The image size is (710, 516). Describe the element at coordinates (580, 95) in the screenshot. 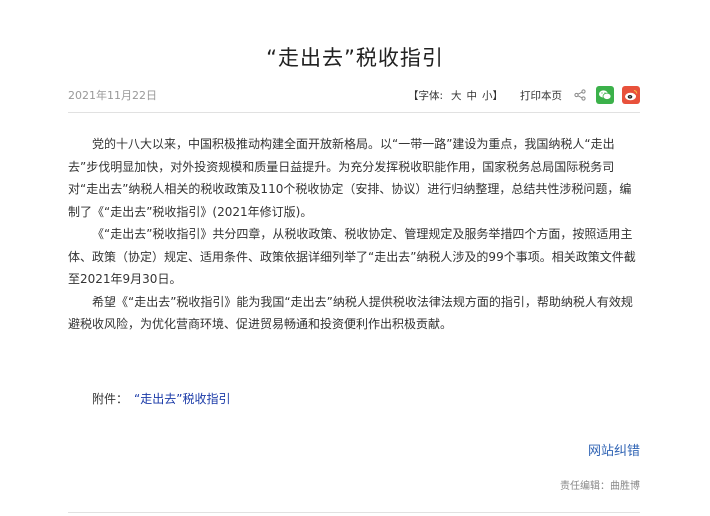

I see `share-icon` at that location.